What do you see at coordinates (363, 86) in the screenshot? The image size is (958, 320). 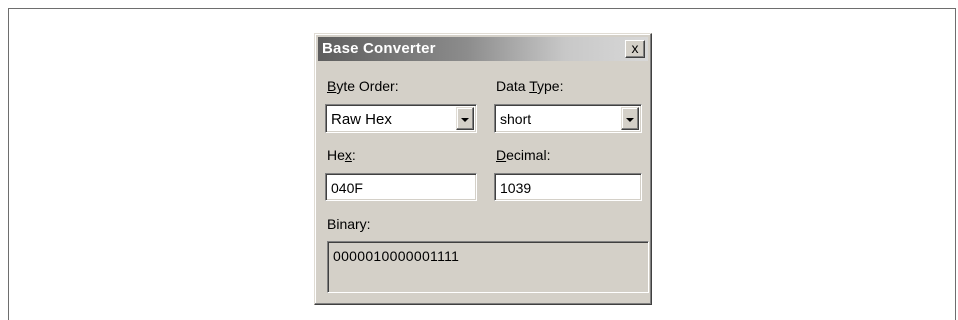 I see `byte-order-label: Byte Order:` at bounding box center [363, 86].